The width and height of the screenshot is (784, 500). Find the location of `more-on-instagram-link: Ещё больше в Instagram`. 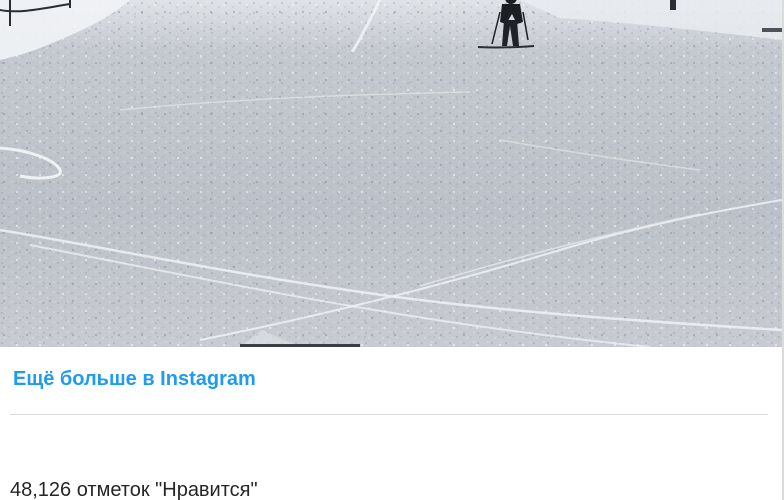

more-on-instagram-link: Ещё больше в Instagram is located at coordinates (134, 379).